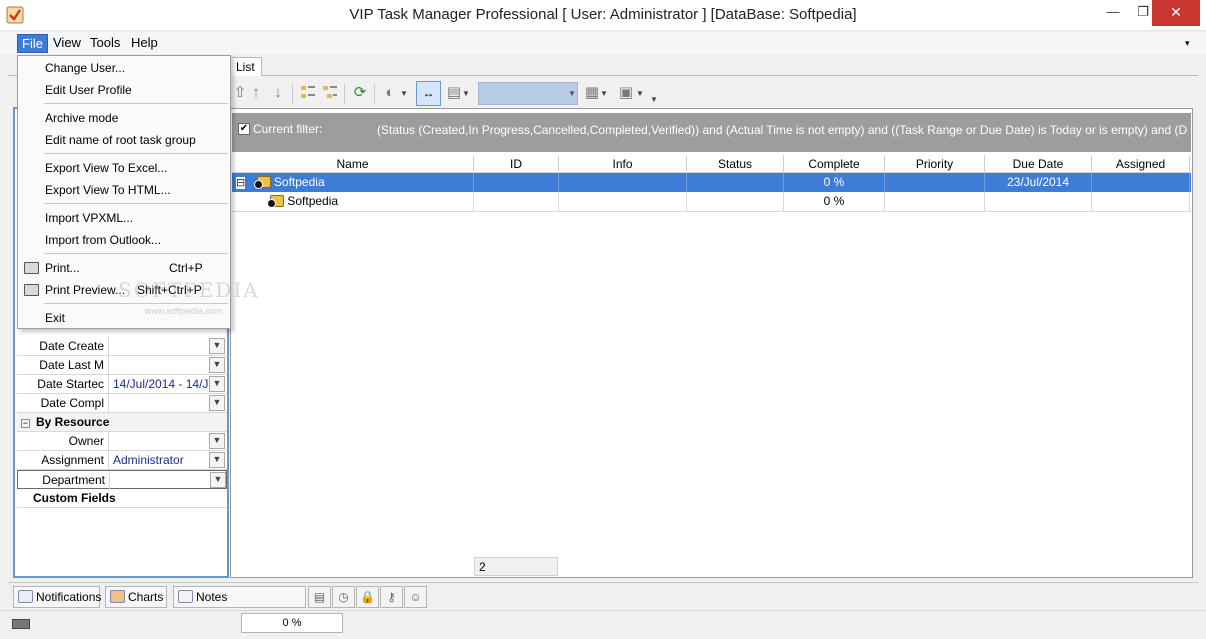  I want to click on row-count-footer: 2, so click(516, 566).